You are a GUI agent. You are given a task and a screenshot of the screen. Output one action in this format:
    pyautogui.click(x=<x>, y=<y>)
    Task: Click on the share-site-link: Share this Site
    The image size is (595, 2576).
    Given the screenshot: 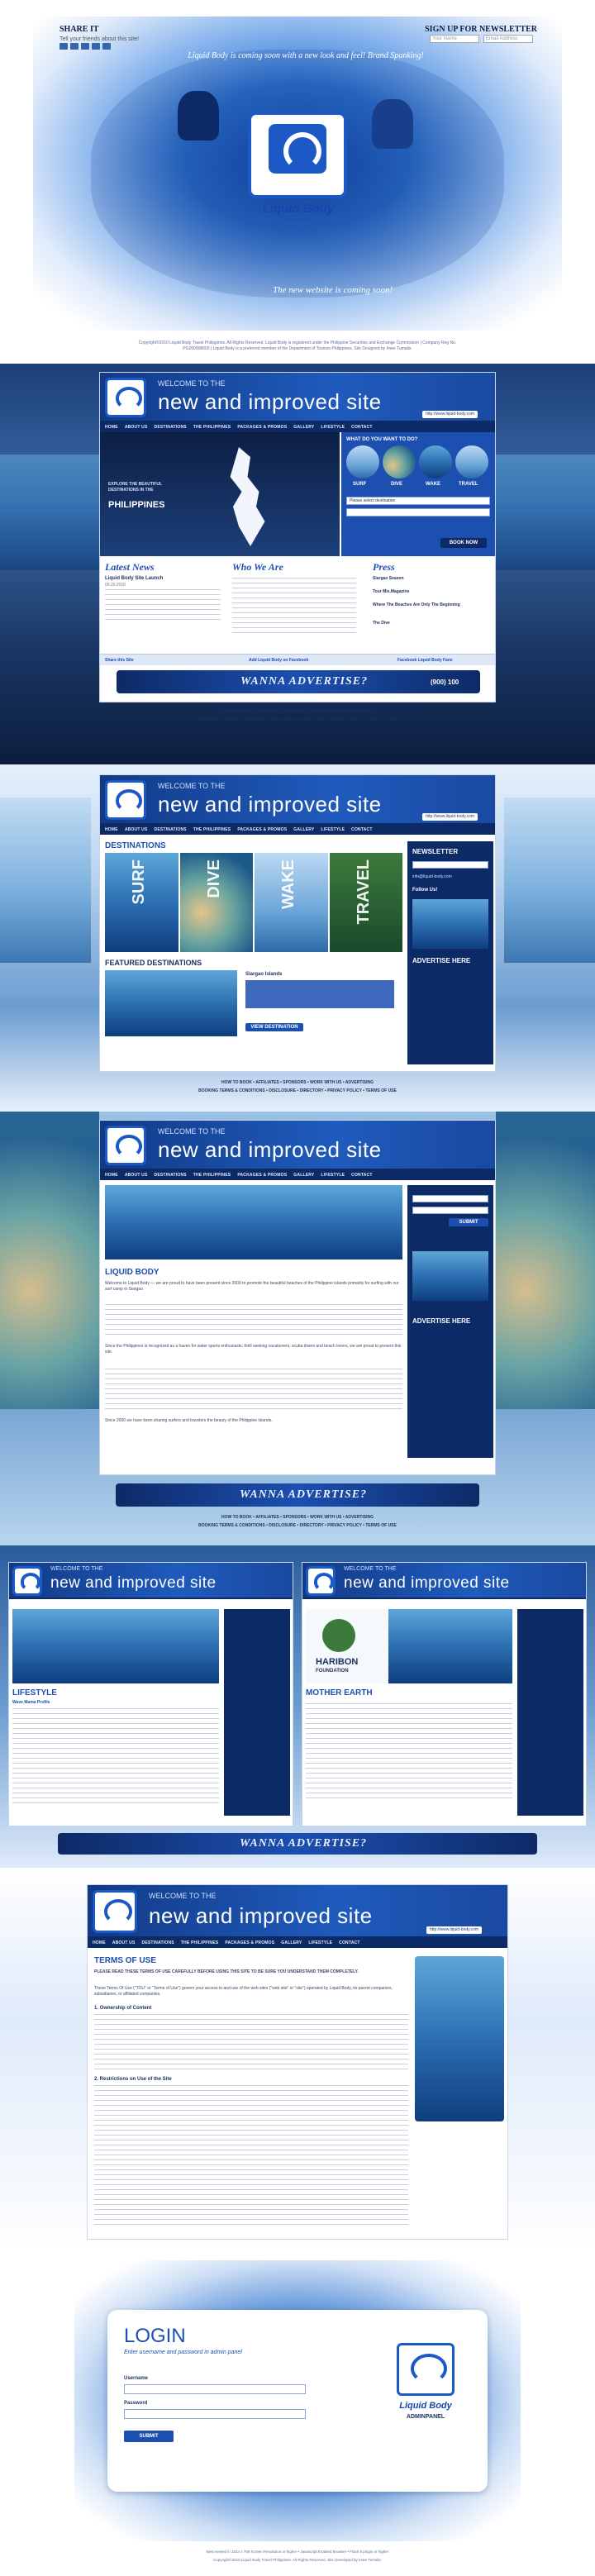 What is the action you would take?
    pyautogui.click(x=119, y=661)
    